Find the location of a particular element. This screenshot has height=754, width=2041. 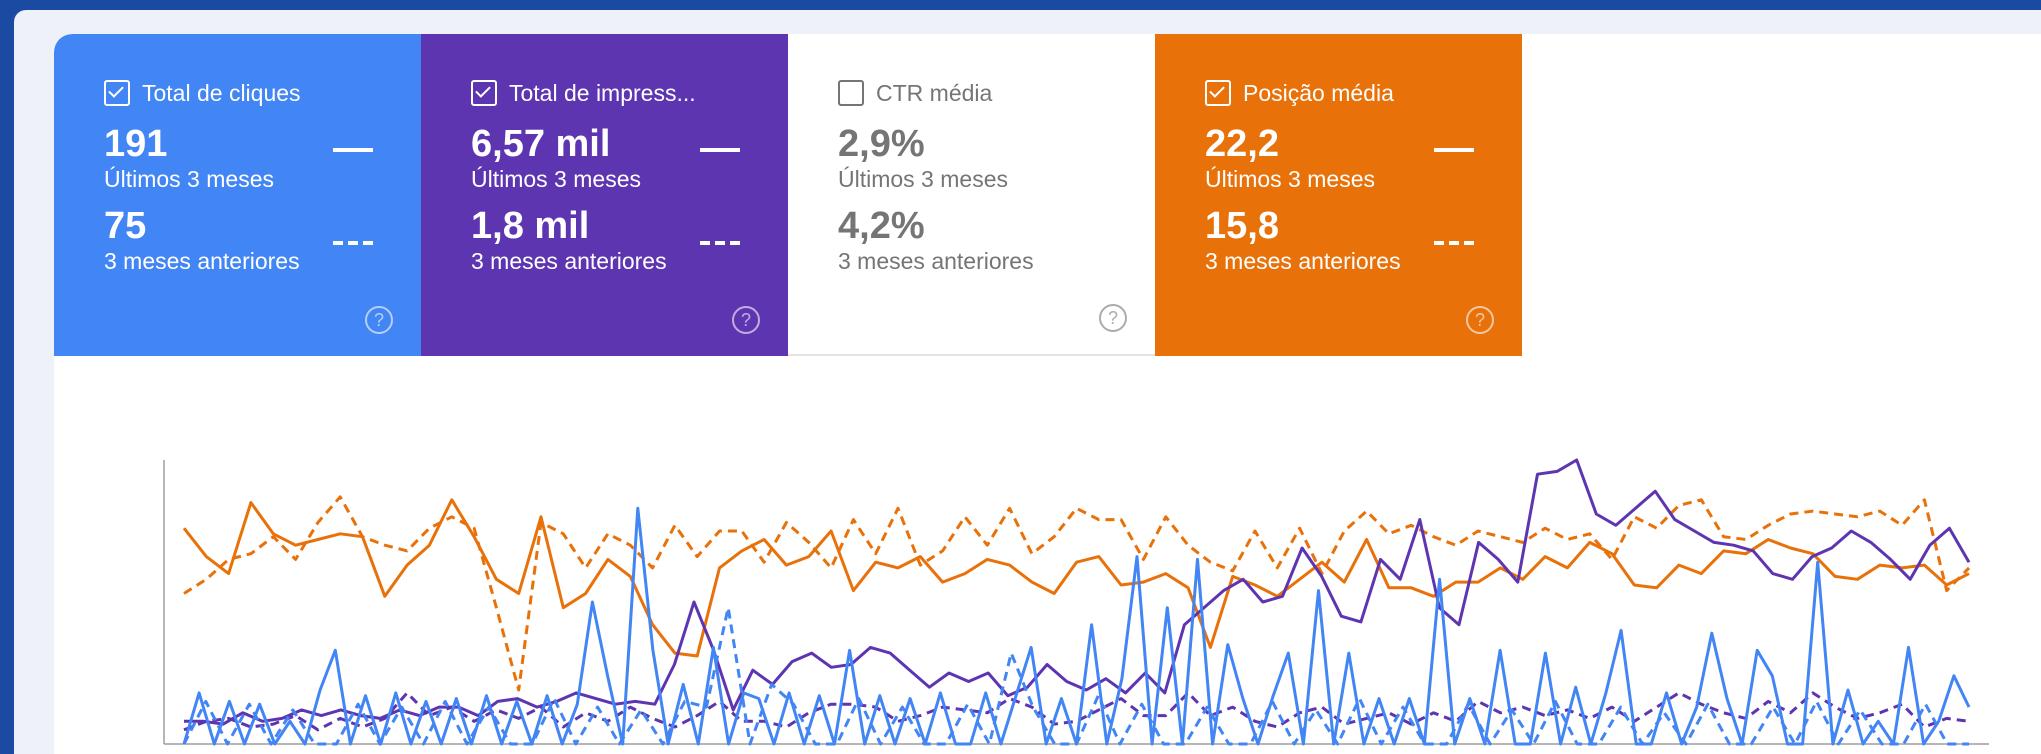

checkbox-position is located at coordinates (1218, 93).